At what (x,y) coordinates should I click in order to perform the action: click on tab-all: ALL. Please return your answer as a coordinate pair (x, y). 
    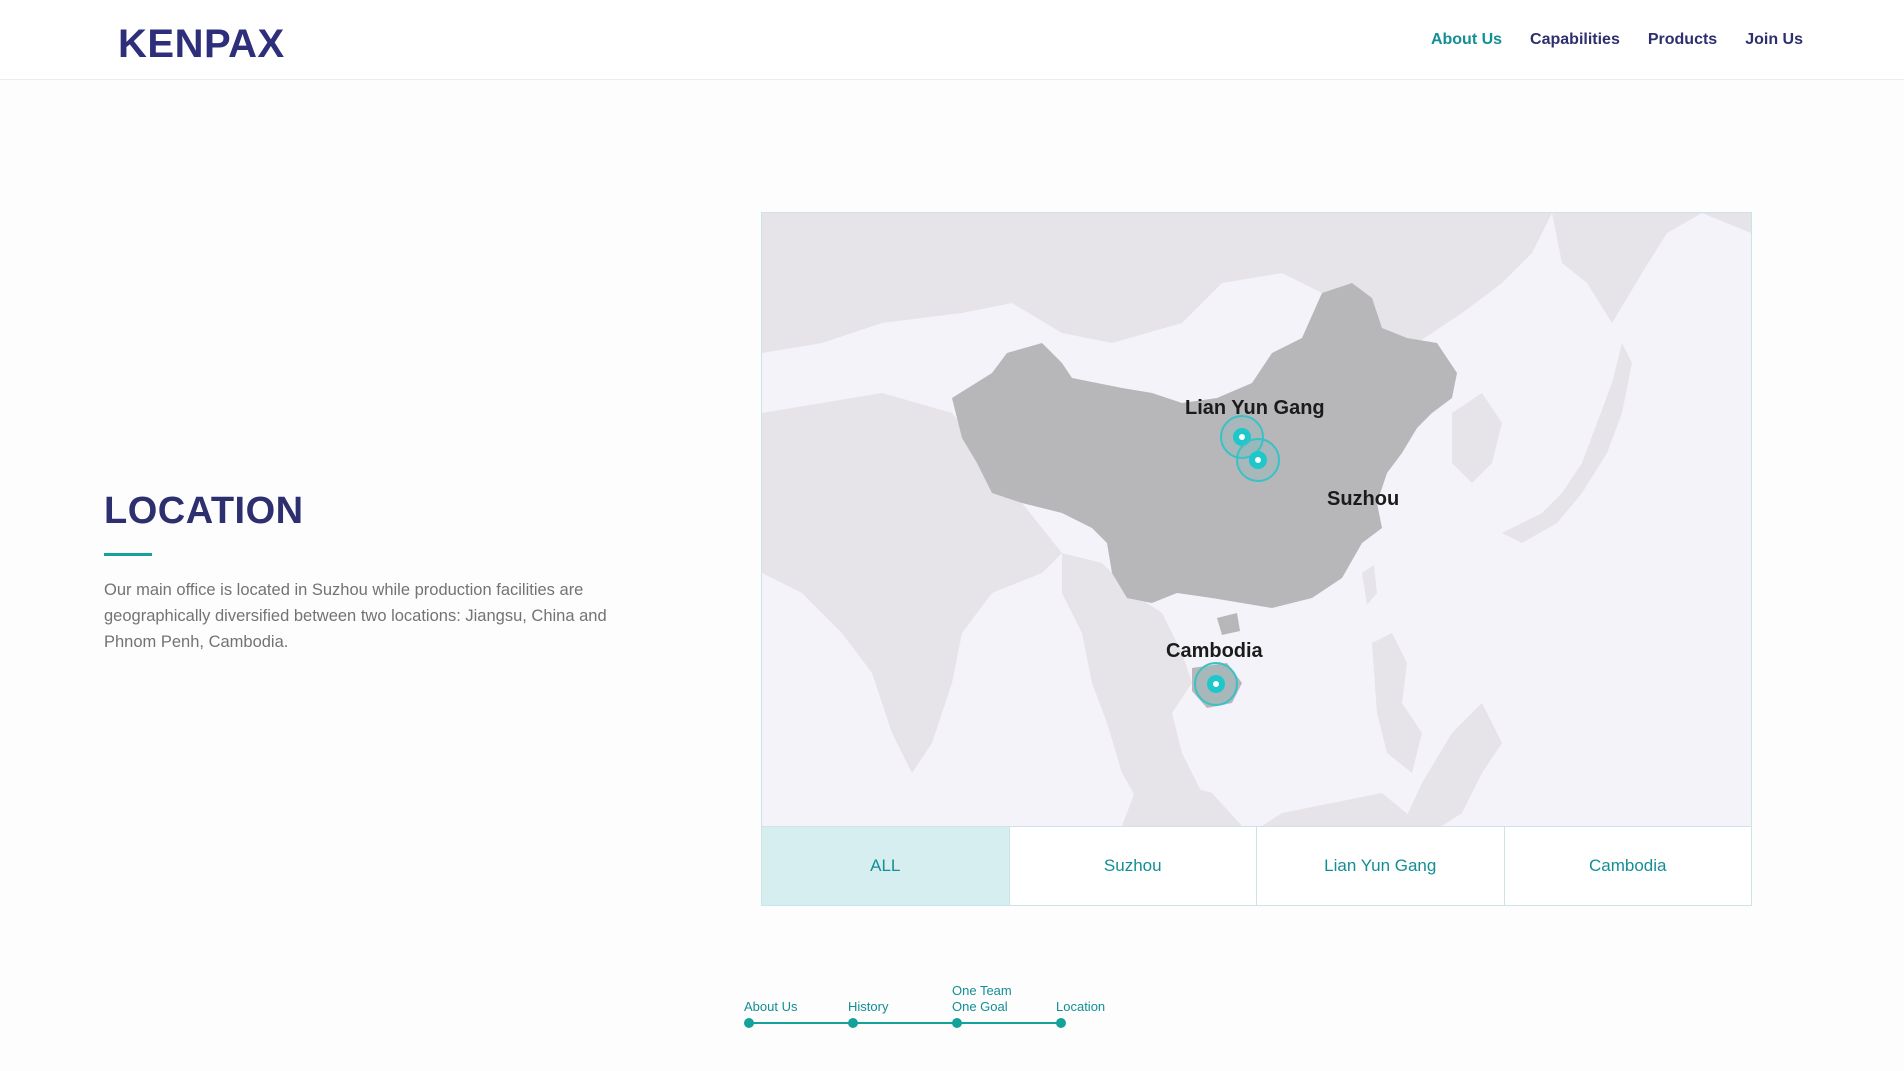
    Looking at the image, I should click on (886, 866).